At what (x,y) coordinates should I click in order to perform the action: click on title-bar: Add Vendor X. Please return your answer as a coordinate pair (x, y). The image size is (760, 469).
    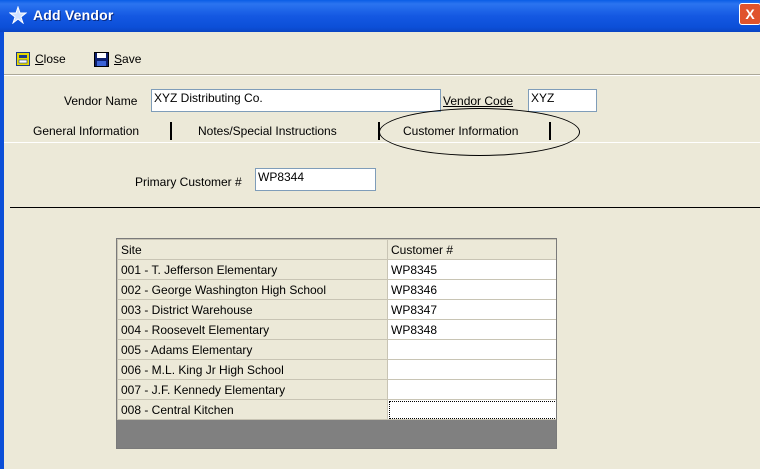
    Looking at the image, I should click on (380, 16).